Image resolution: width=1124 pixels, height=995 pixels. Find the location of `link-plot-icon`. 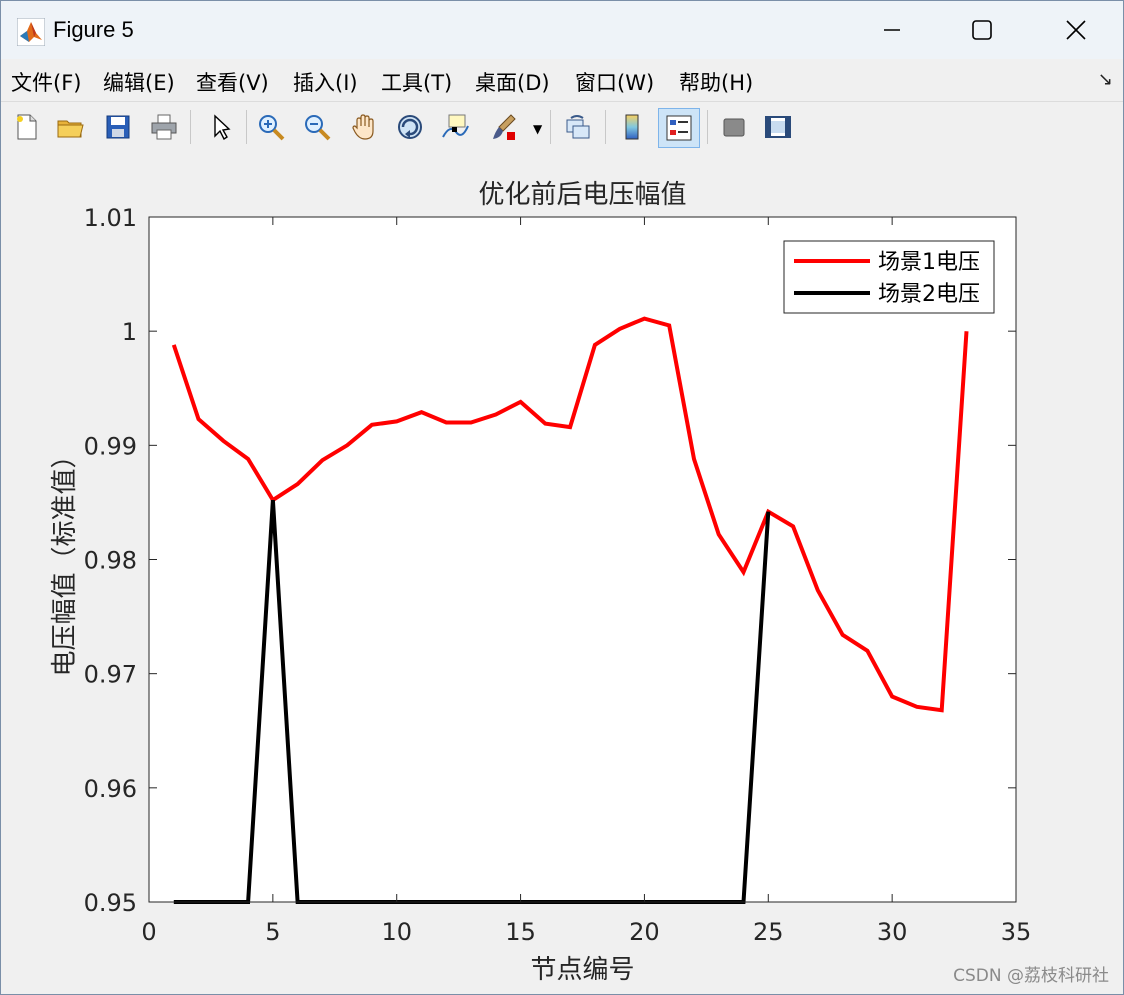

link-plot-icon is located at coordinates (578, 127).